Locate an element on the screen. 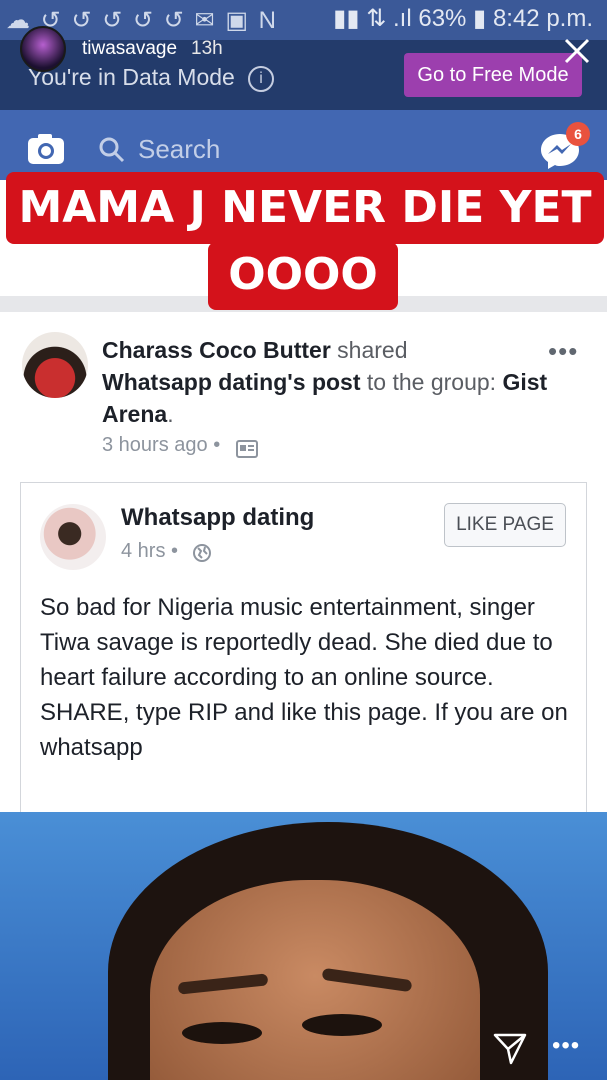  signal-icon: ▮▮ ⇅ .ıl is located at coordinates (376, 18).